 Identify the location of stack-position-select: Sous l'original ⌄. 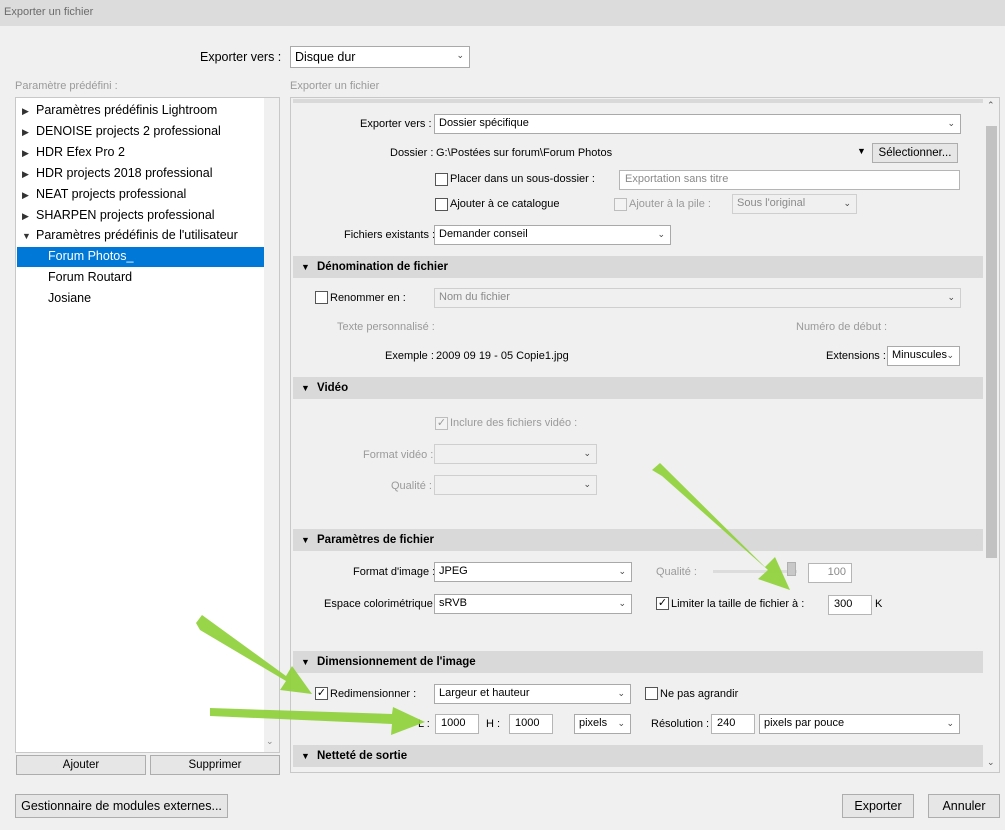
(794, 204).